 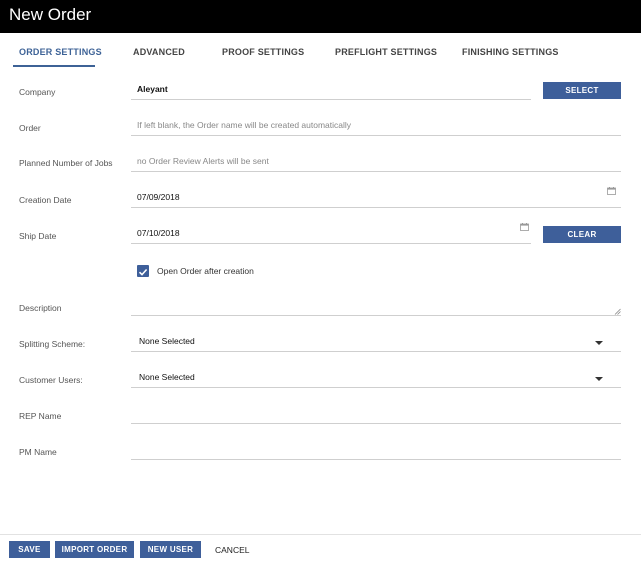 I want to click on planned-jobs-label: Planned Number of Jobs, so click(x=66, y=163).